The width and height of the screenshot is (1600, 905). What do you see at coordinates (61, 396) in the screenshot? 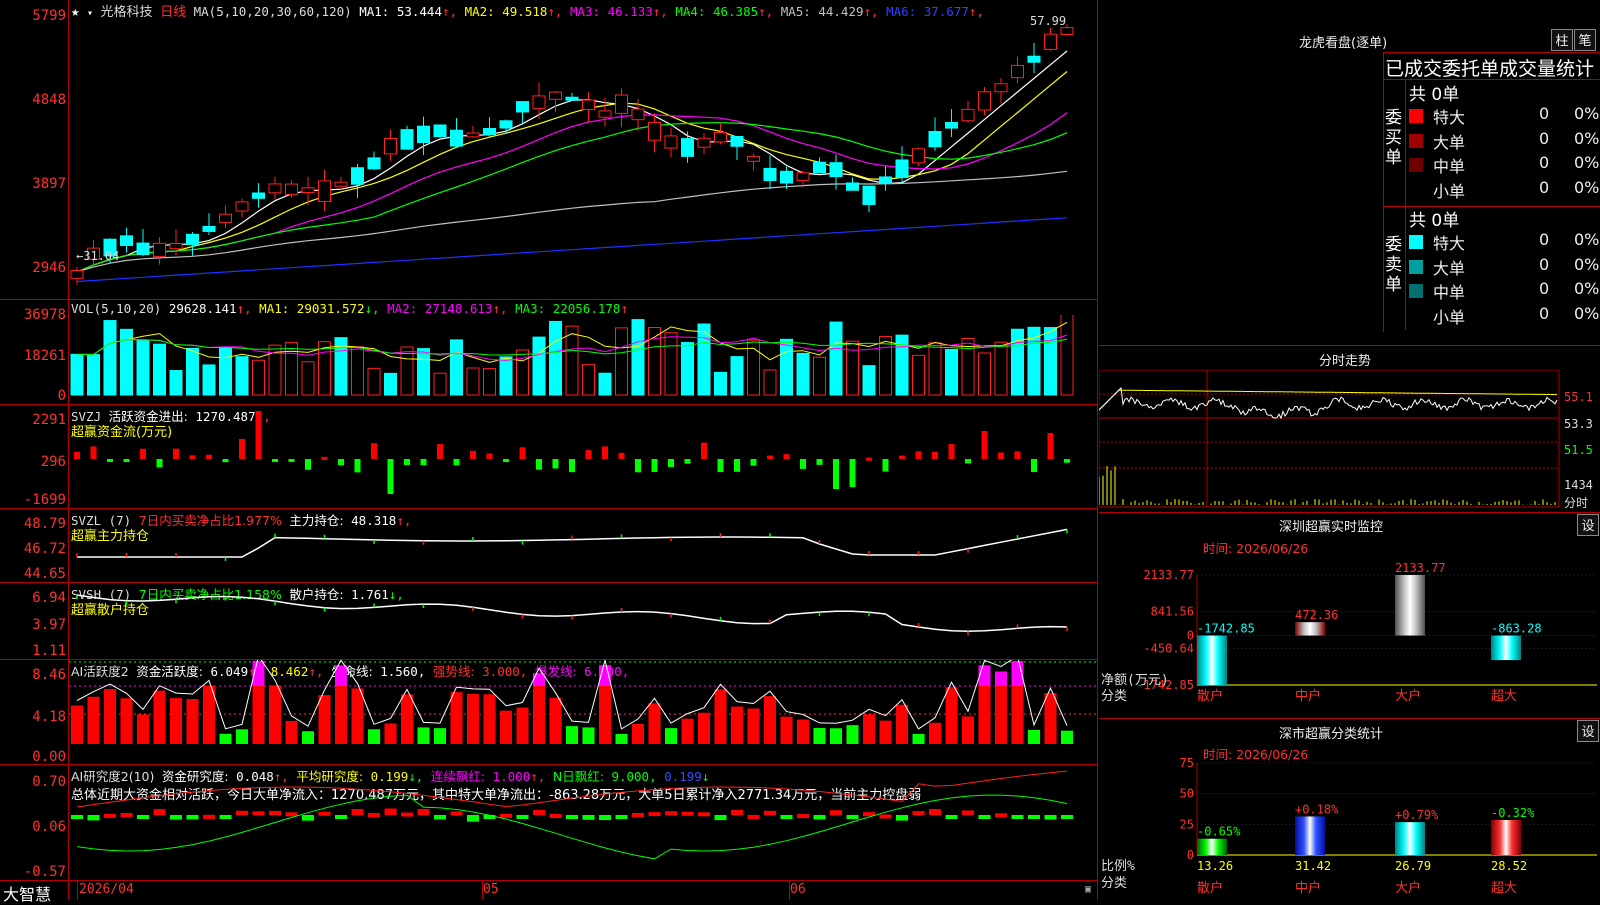
I see `vol-y-label-3: 0` at bounding box center [61, 396].